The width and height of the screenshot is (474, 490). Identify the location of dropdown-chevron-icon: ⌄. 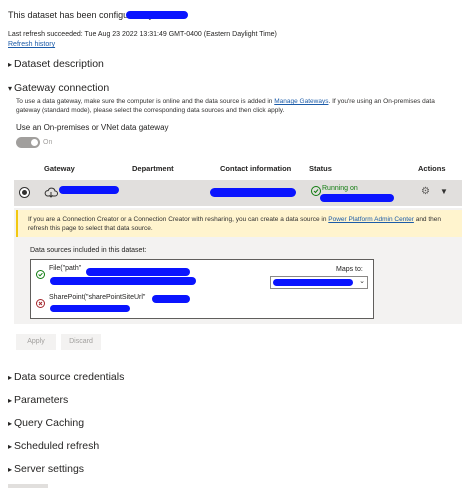
(362, 281).